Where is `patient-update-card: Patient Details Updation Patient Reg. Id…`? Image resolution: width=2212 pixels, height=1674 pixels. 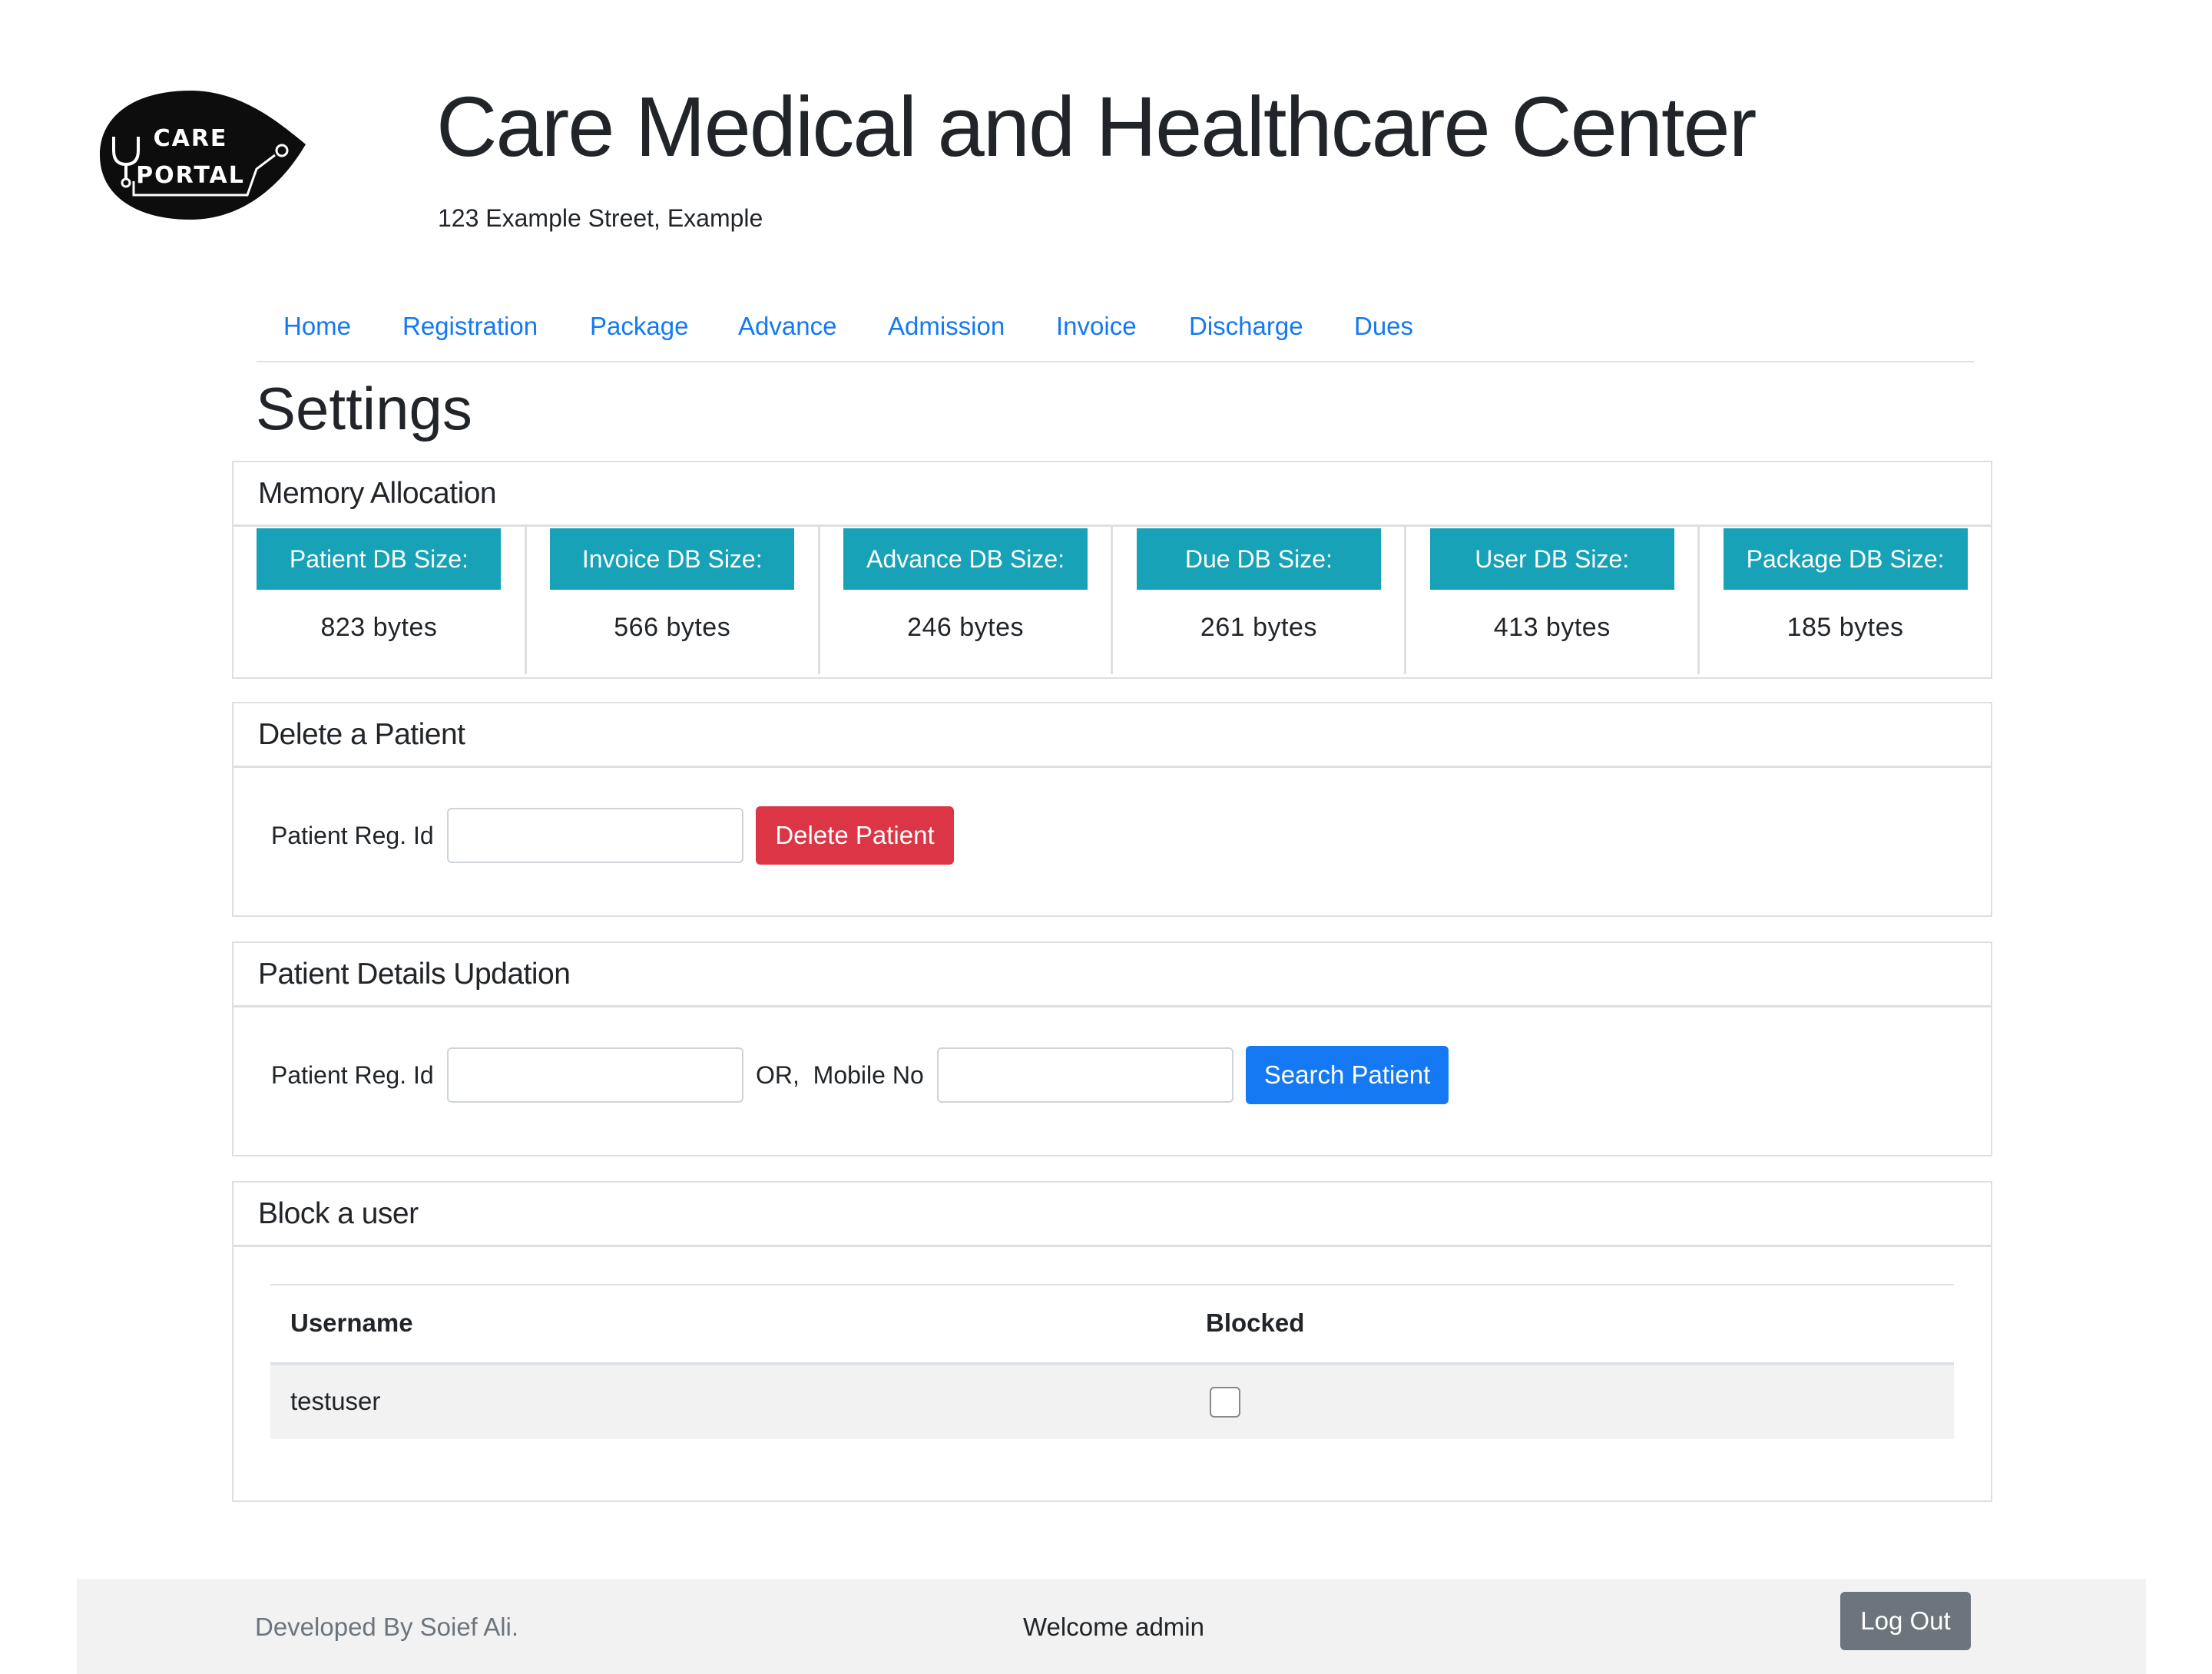
patient-update-card: Patient Details Updation Patient Reg. Id… is located at coordinates (1112, 1048).